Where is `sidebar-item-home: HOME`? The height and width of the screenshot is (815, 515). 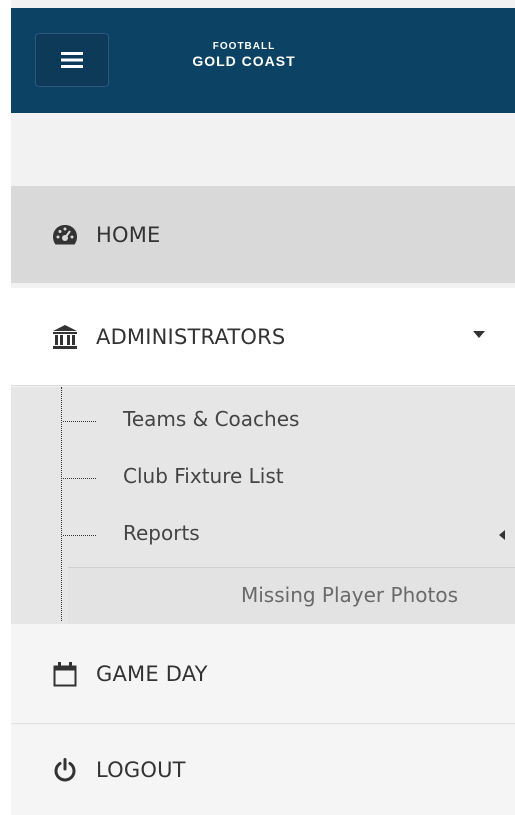 sidebar-item-home: HOME is located at coordinates (263, 234).